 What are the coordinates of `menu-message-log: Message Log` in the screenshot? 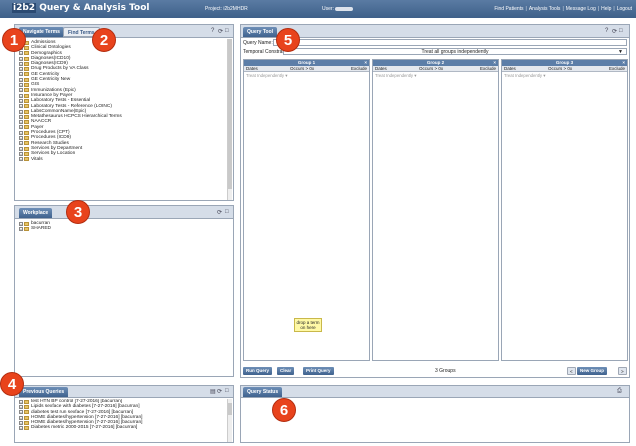 It's located at (581, 9).